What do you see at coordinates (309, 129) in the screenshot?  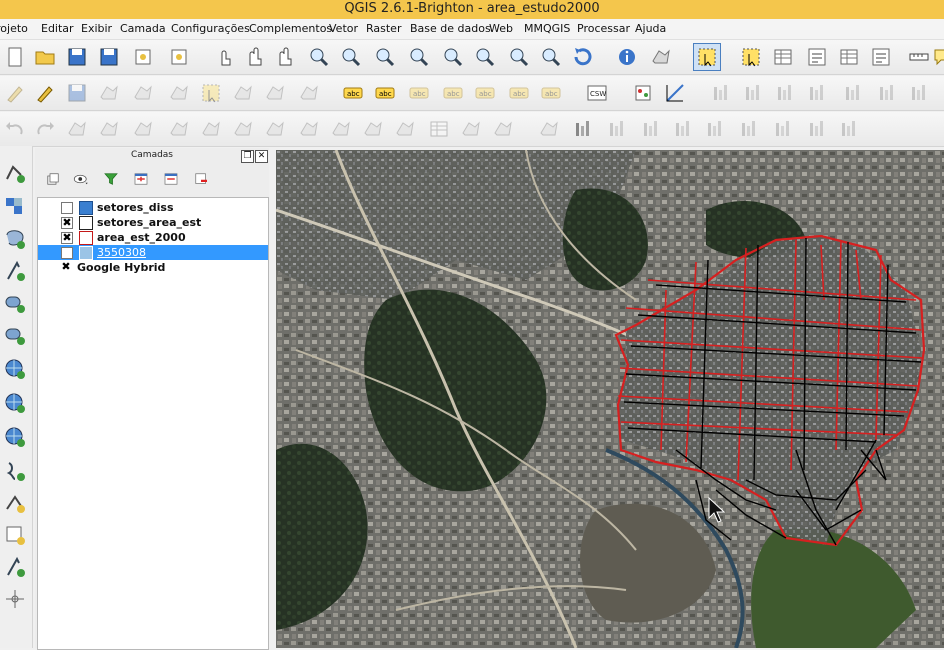 I see `offset-curve-icon` at bounding box center [309, 129].